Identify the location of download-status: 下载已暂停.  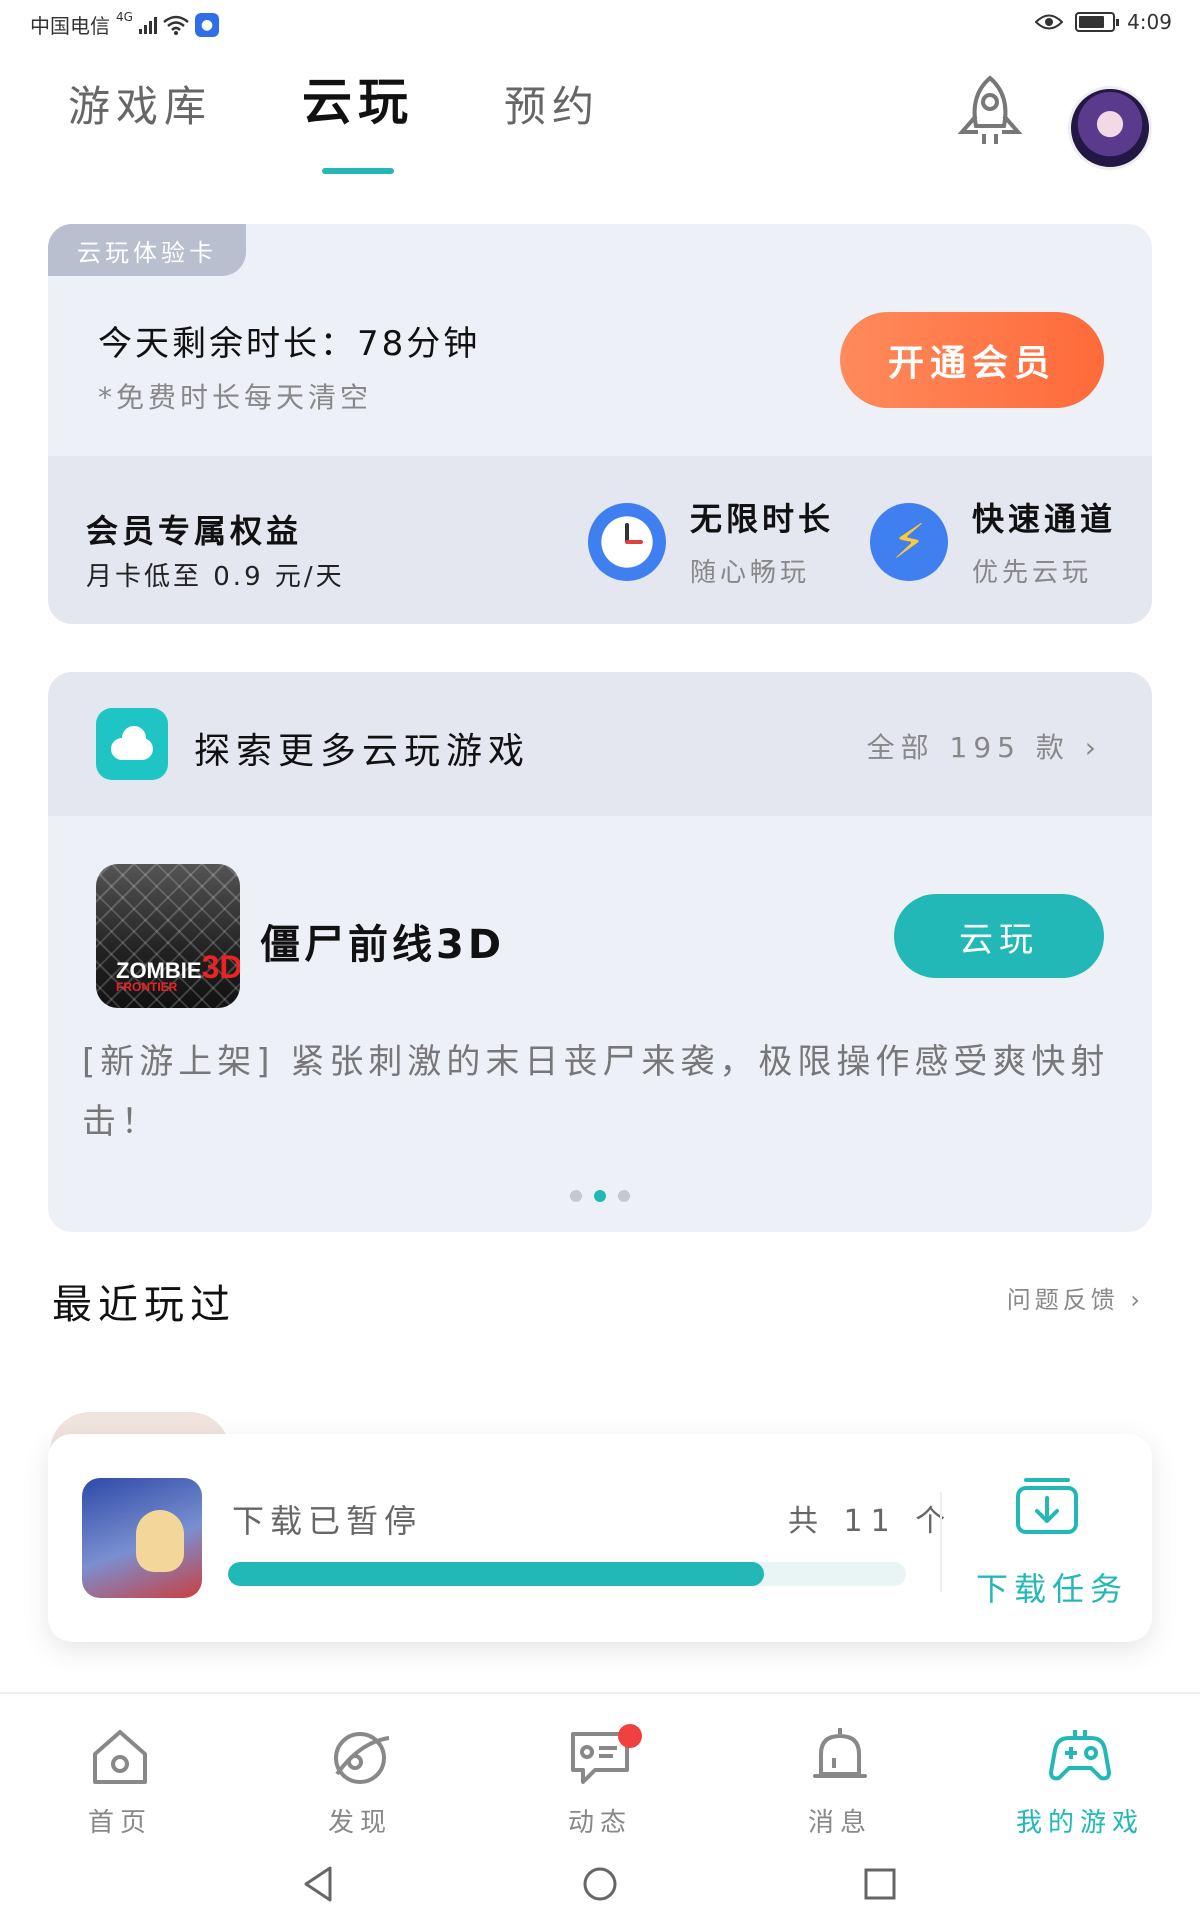
(327, 1521).